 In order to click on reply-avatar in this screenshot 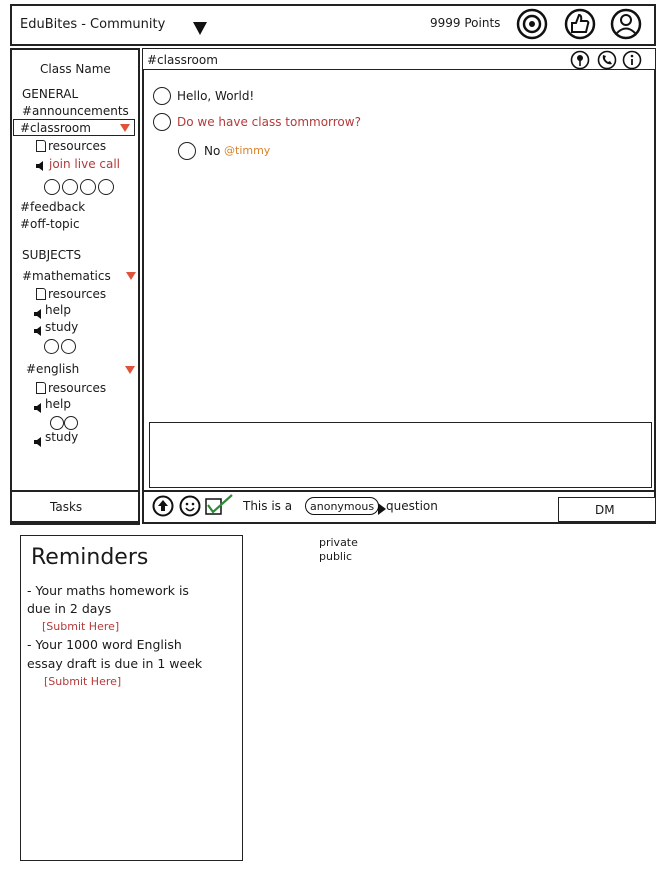, I will do `click(187, 151)`.